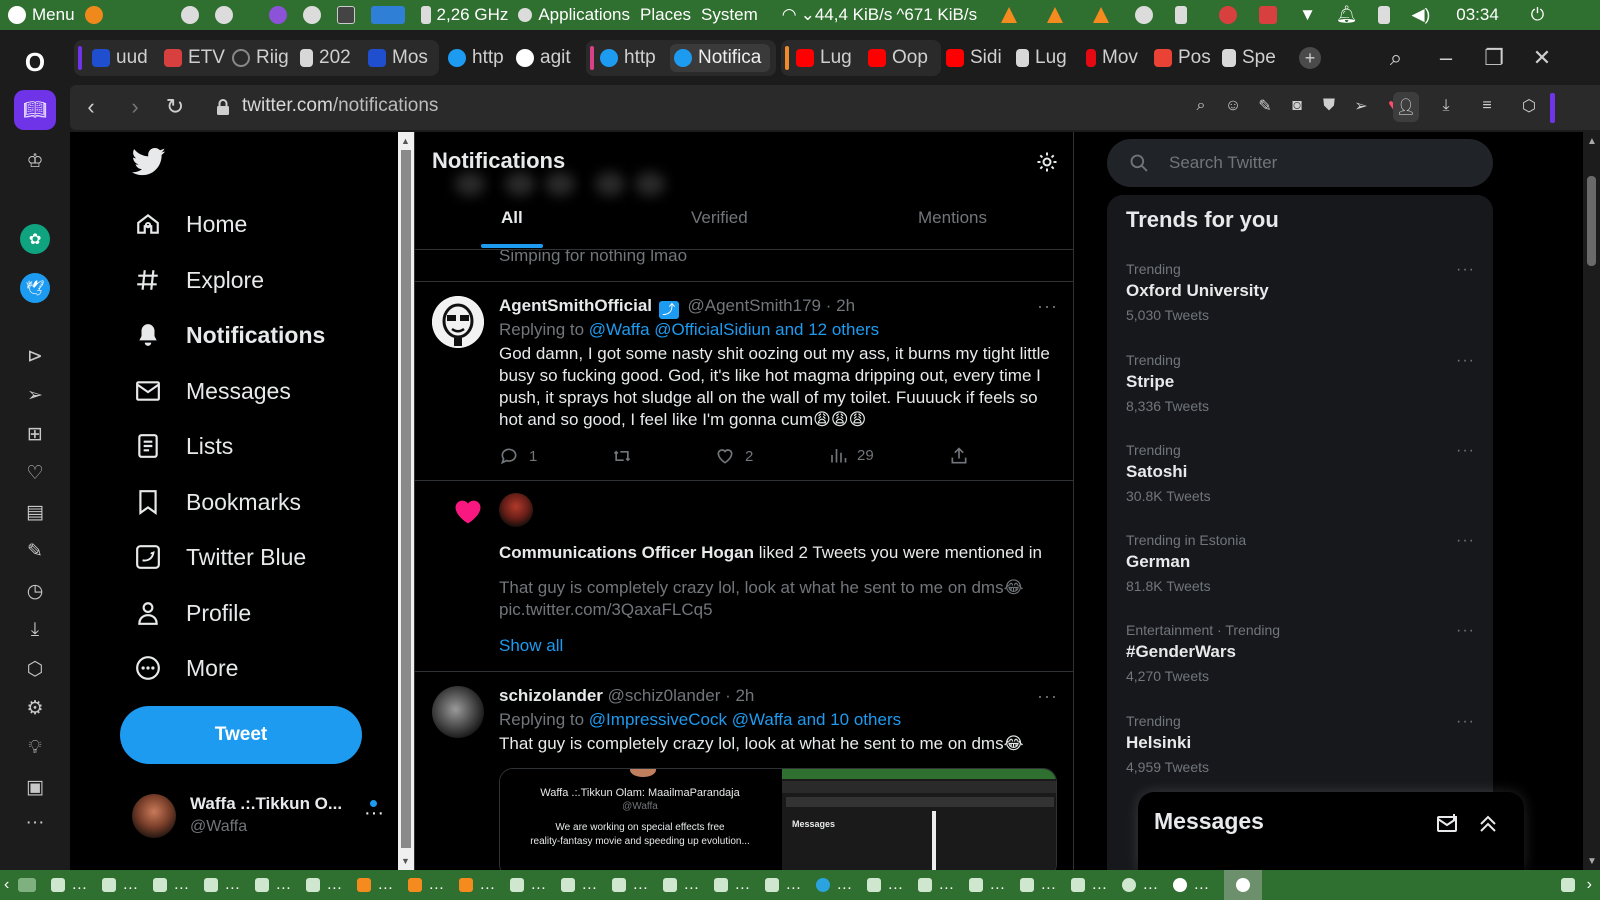 The height and width of the screenshot is (900, 1600). What do you see at coordinates (627, 456) in the screenshot?
I see `retweet-button` at bounding box center [627, 456].